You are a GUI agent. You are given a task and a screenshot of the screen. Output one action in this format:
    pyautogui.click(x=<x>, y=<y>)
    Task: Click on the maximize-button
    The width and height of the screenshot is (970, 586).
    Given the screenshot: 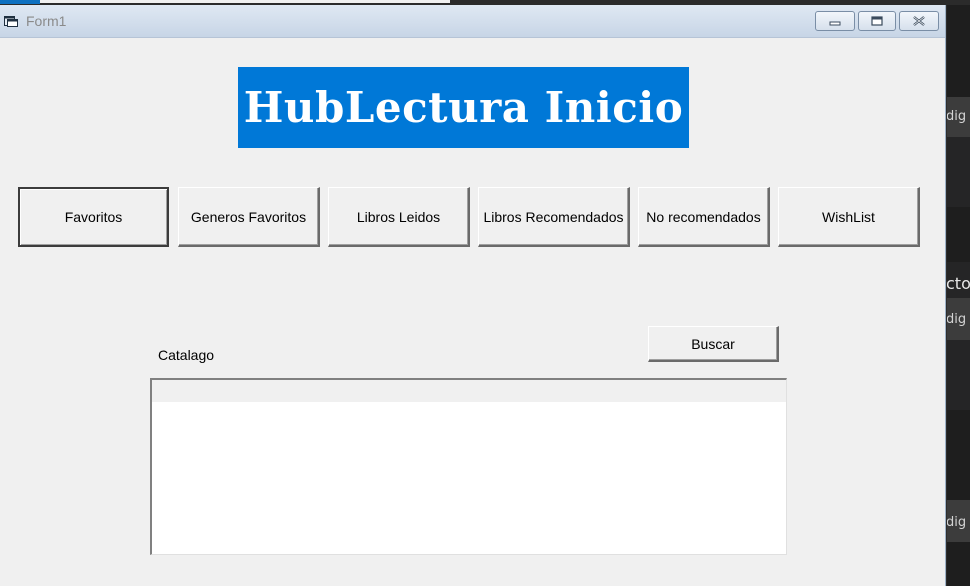 What is the action you would take?
    pyautogui.click(x=877, y=21)
    